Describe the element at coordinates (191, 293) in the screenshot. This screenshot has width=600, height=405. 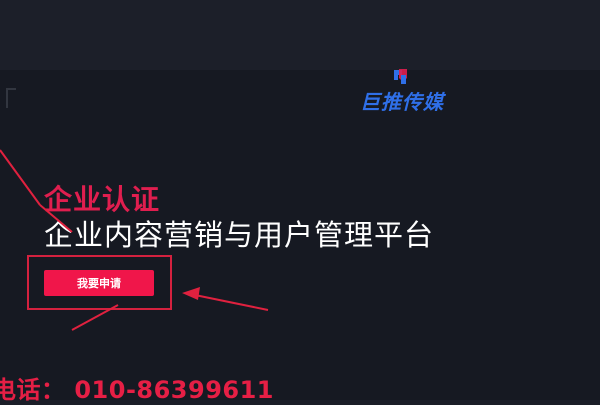
I see `arrow-head-icon` at that location.